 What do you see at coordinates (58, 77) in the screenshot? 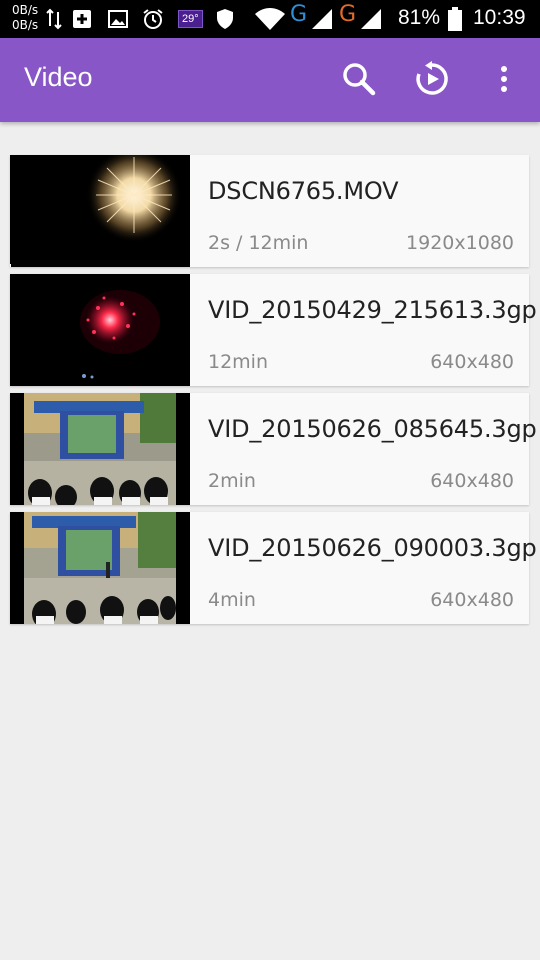
I see `page-title: Video` at bounding box center [58, 77].